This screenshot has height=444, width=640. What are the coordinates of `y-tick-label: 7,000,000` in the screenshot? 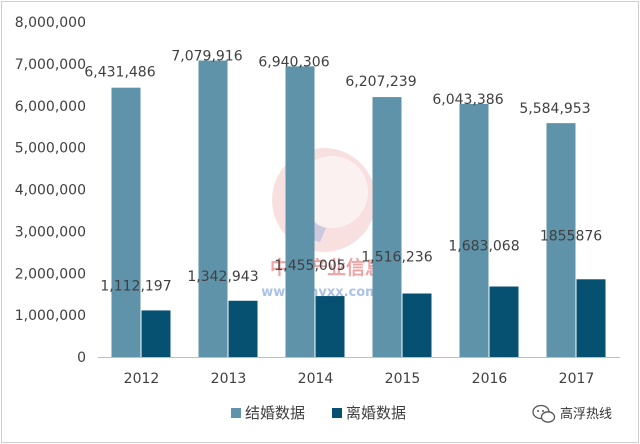 It's located at (50, 65).